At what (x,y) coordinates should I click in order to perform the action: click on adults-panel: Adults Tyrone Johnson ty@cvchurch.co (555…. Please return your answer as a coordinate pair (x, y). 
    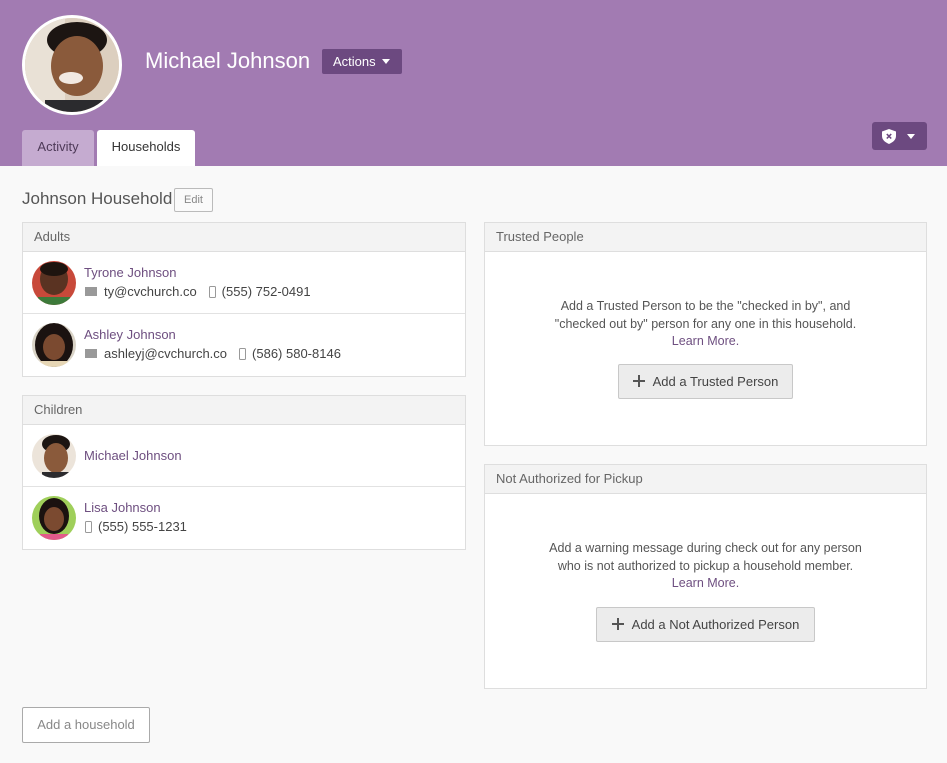
    Looking at the image, I should click on (244, 299).